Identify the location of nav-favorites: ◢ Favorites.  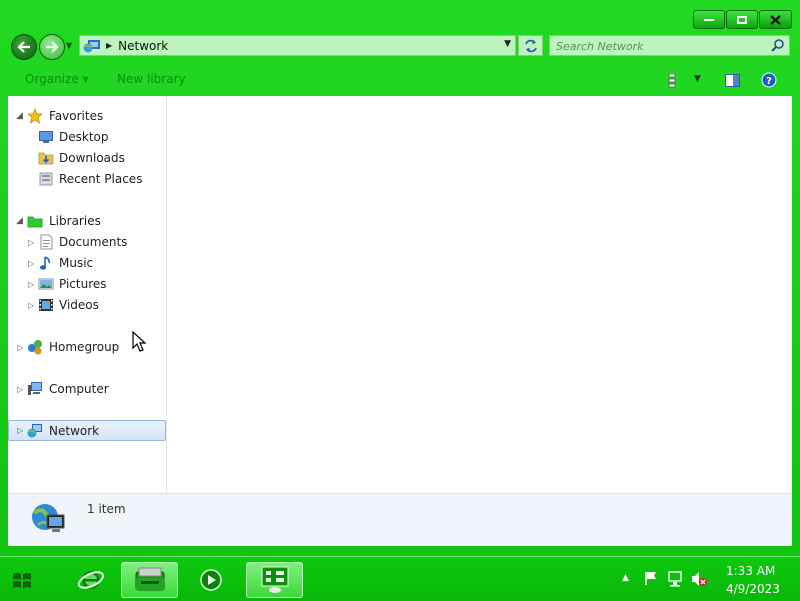
(87, 116).